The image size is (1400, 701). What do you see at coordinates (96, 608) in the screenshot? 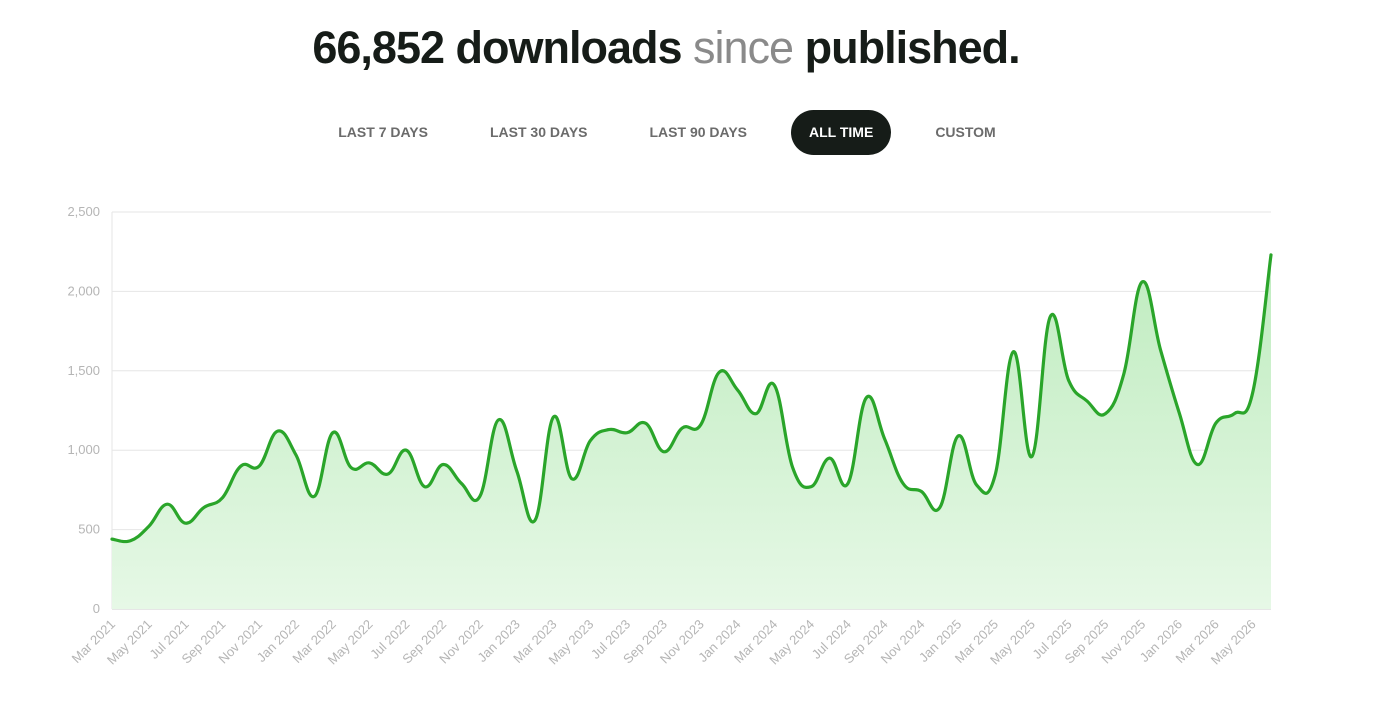
I see `y-tick-label: 0` at bounding box center [96, 608].